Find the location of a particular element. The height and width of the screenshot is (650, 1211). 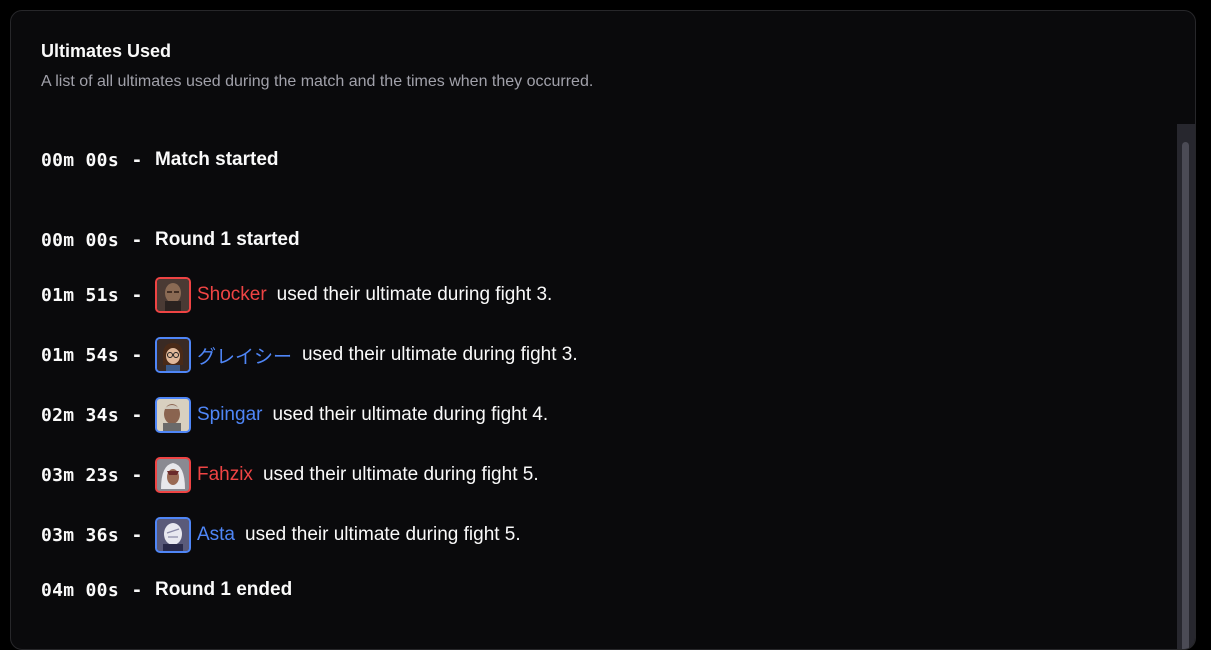

event-row: 04m 00s - Round 1 ended is located at coordinates (166, 590).